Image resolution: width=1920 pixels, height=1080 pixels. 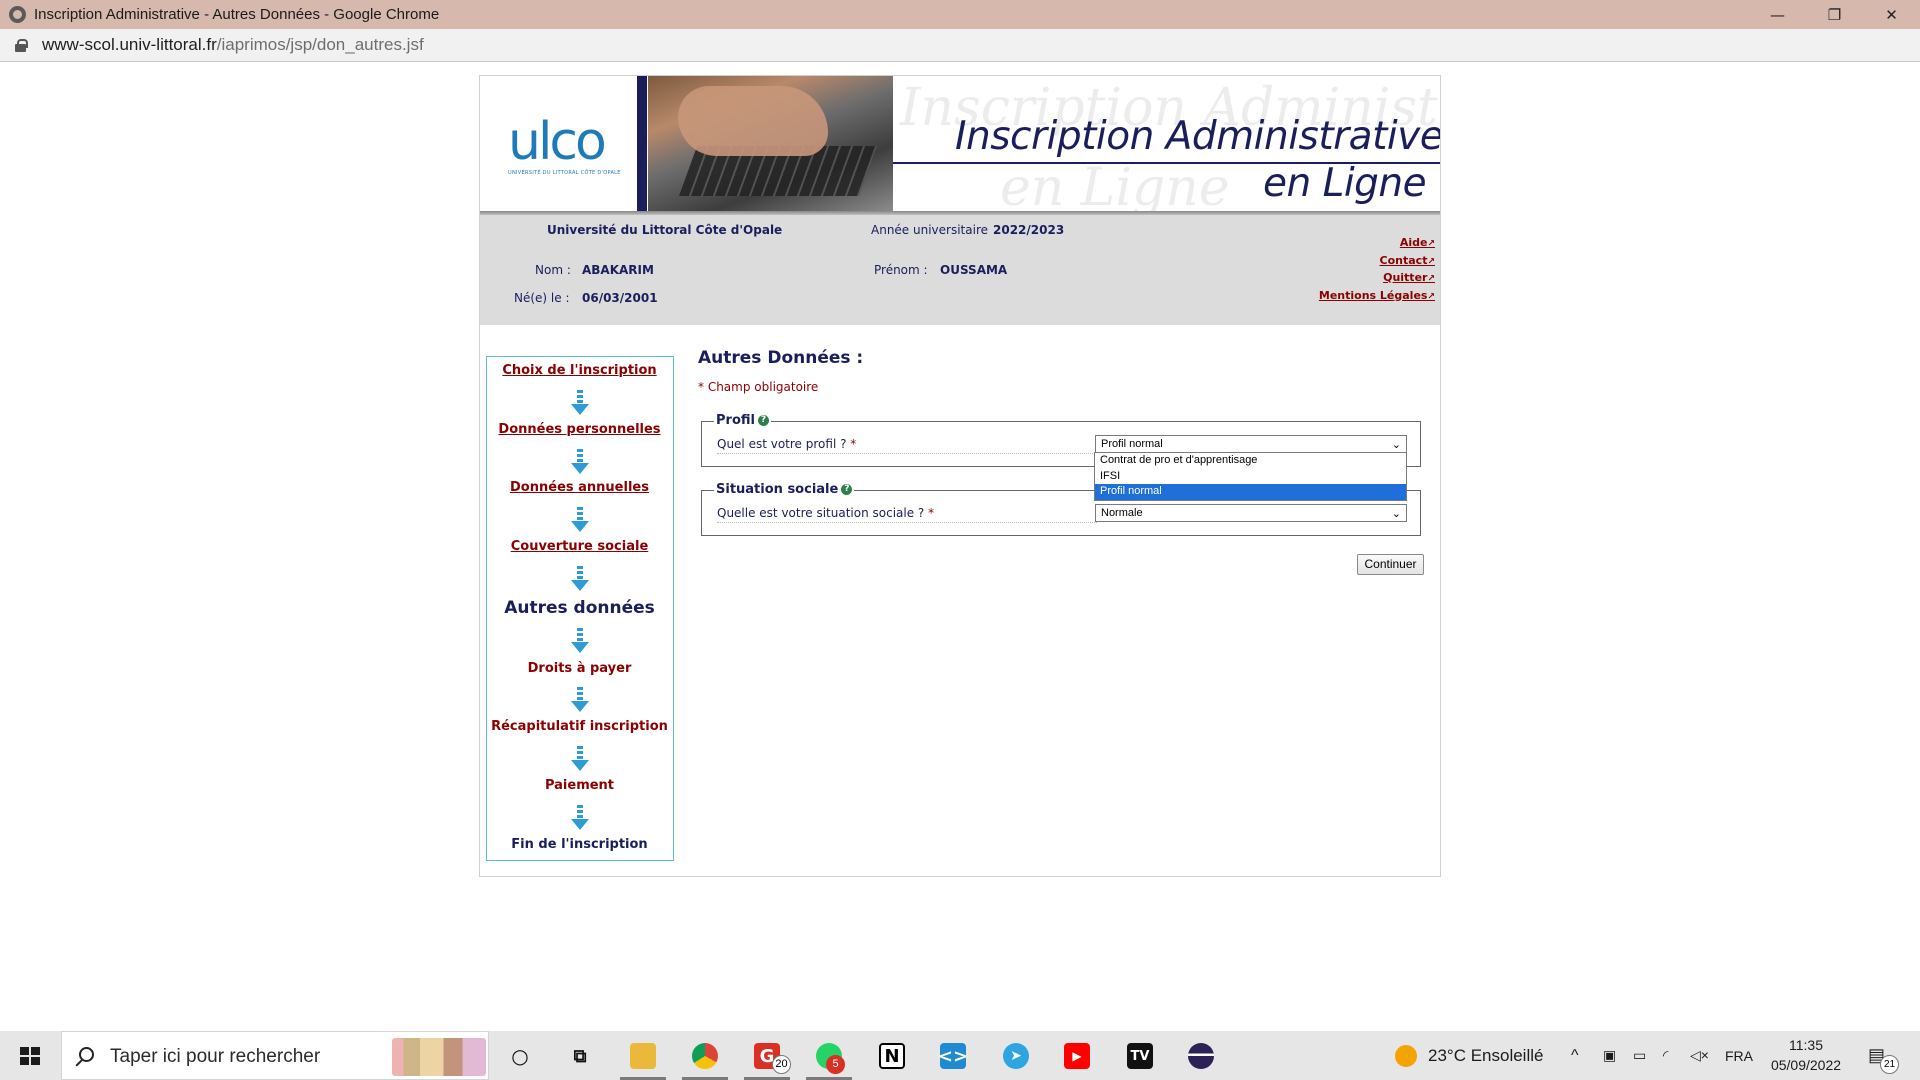 I want to click on profil-option-selected: Profil normal, so click(x=1250, y=492).